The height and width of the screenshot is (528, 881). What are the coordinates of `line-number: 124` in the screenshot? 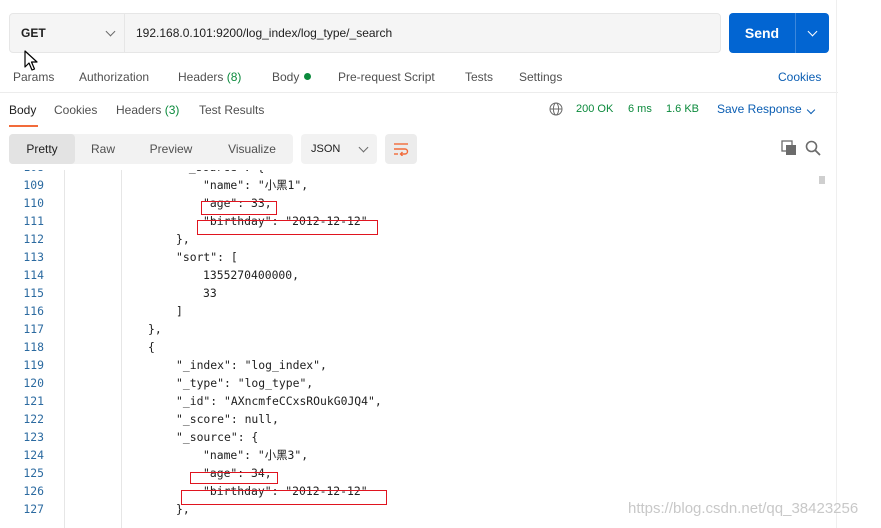 It's located at (33, 455).